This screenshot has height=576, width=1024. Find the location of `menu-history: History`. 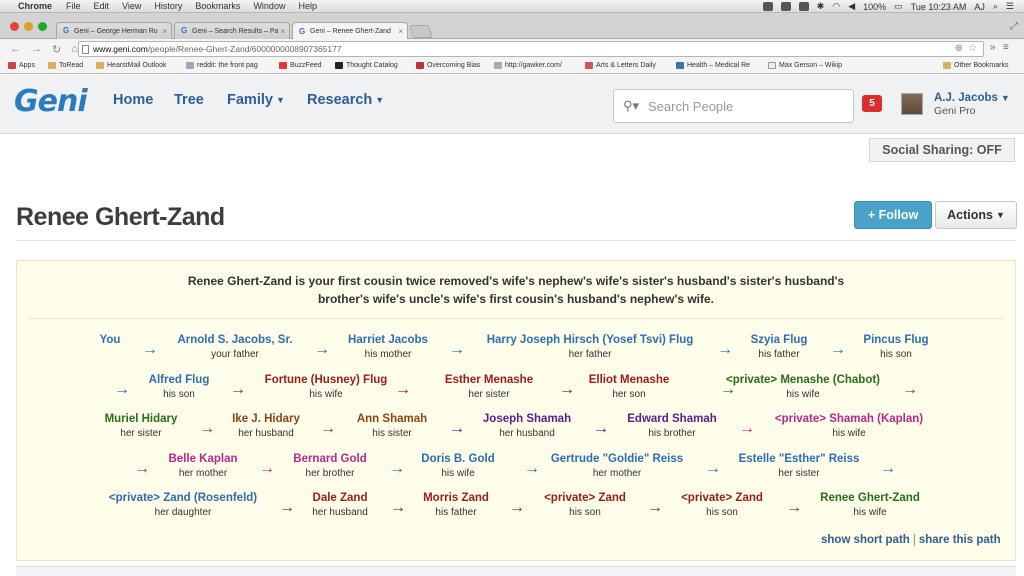

menu-history: History is located at coordinates (168, 6).